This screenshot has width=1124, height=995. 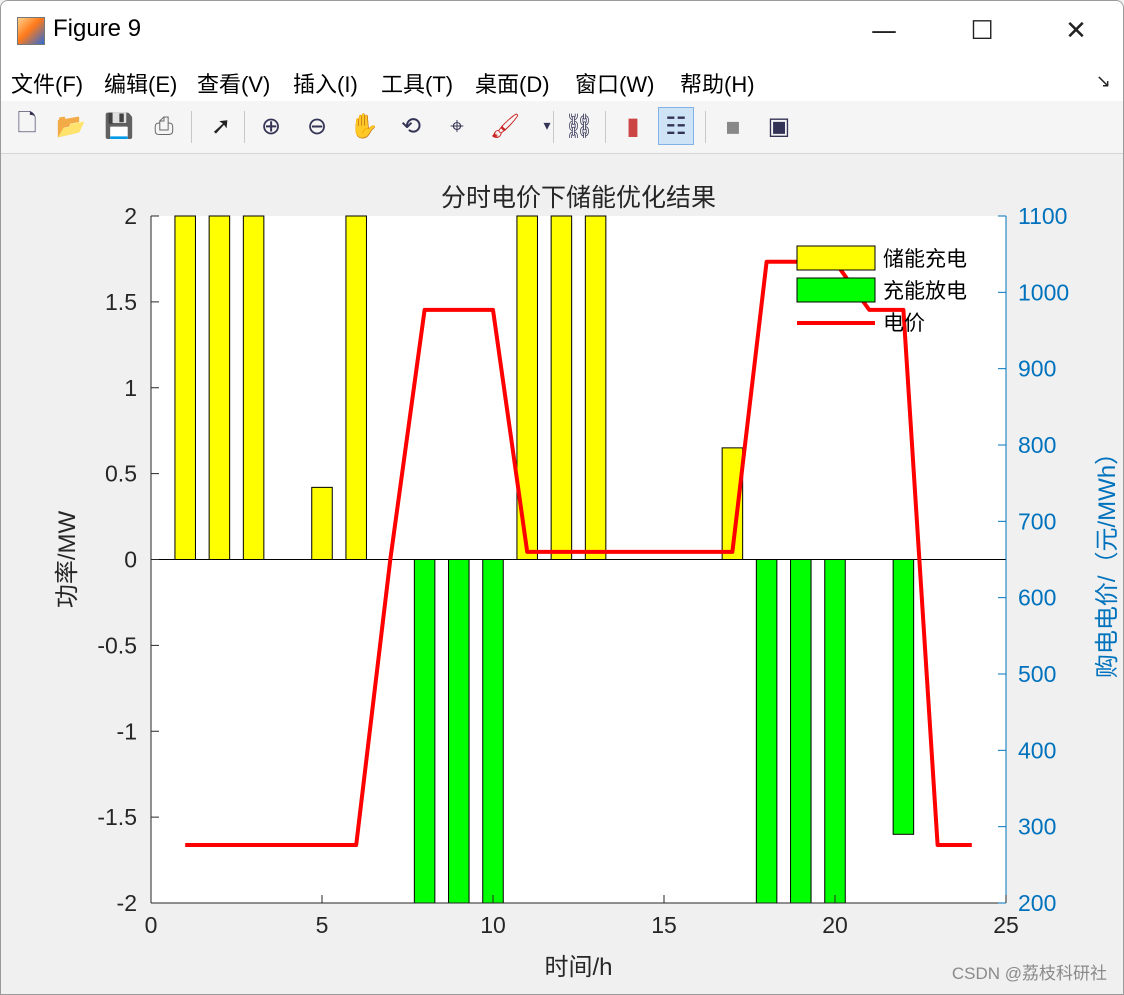 What do you see at coordinates (127, 903) in the screenshot?
I see `y-tick-label: -2` at bounding box center [127, 903].